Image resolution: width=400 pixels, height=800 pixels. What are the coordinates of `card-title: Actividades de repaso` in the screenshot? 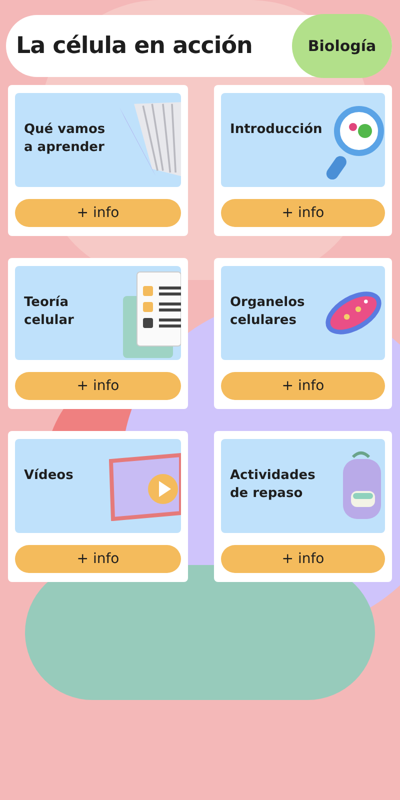 It's located at (273, 484).